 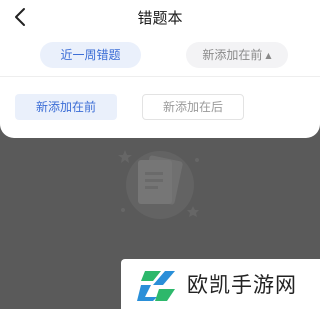 What do you see at coordinates (193, 107) in the screenshot?
I see `sort-option-oldest-first: 新添加在后` at bounding box center [193, 107].